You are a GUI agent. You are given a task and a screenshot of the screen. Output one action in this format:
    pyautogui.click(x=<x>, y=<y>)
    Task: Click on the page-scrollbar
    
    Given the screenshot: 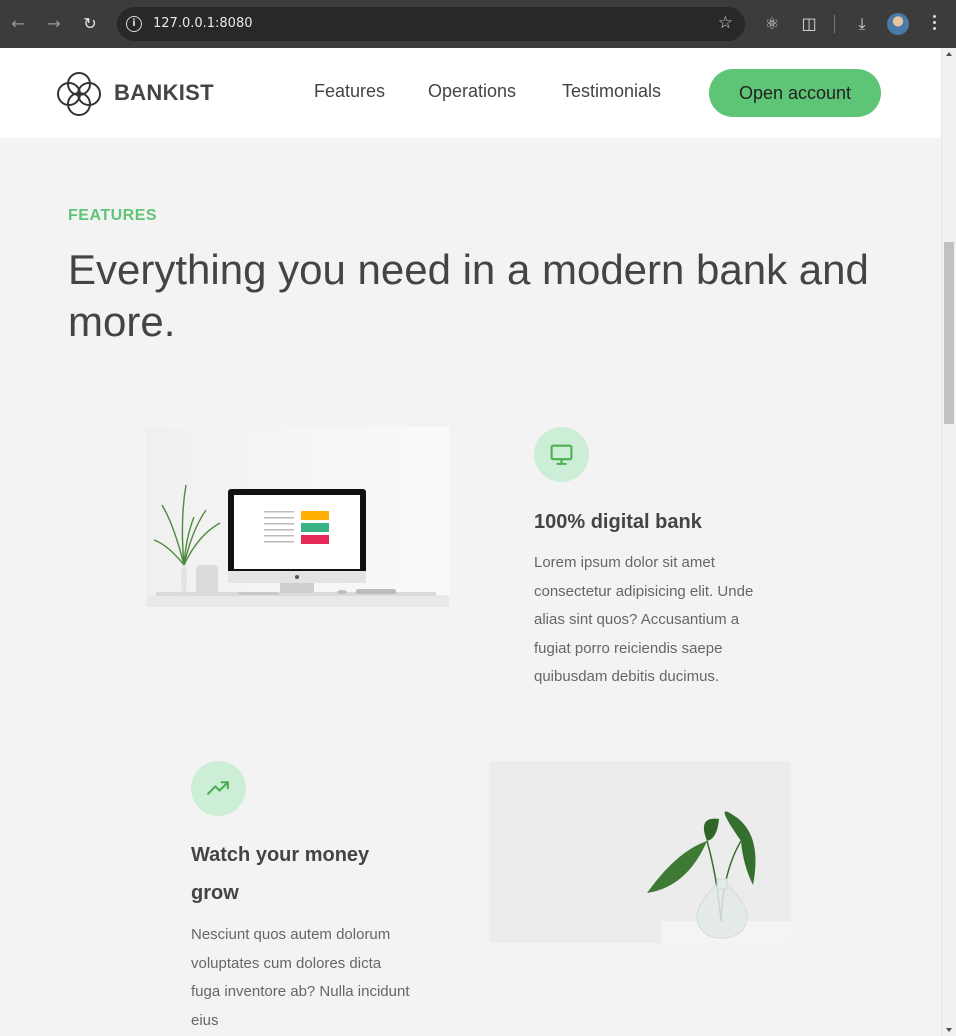 What is the action you would take?
    pyautogui.click(x=948, y=542)
    